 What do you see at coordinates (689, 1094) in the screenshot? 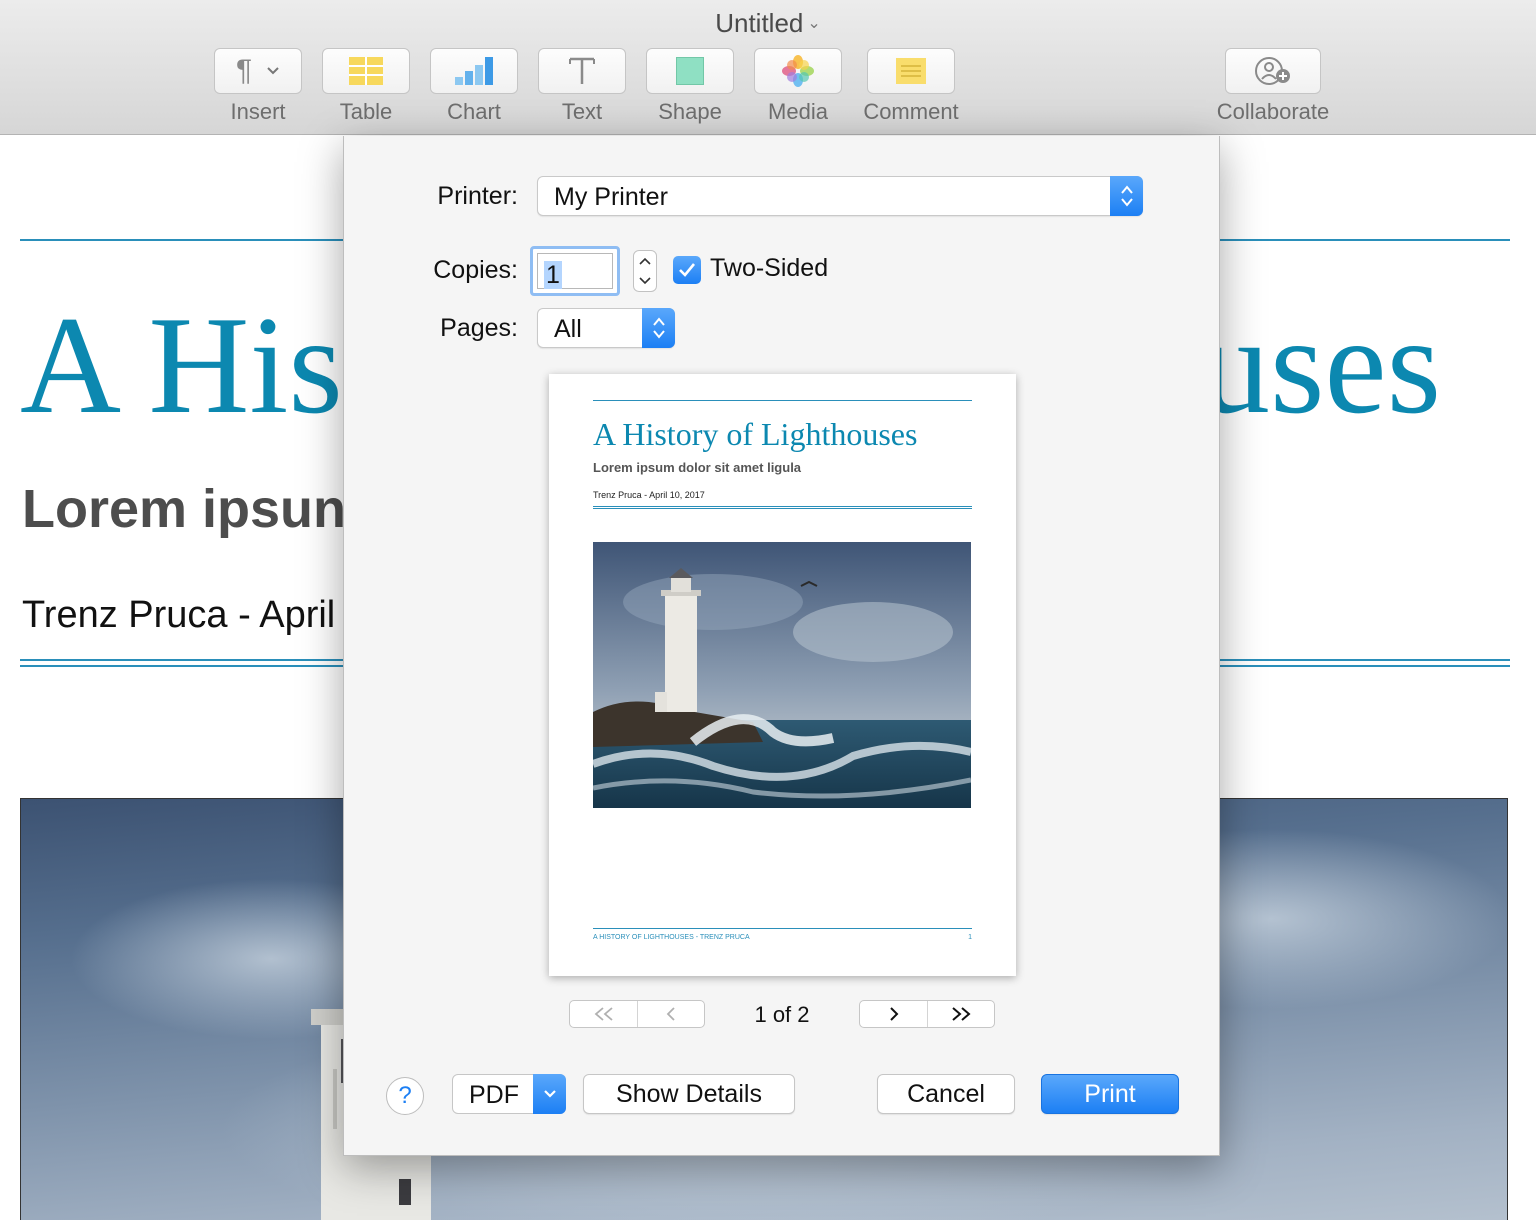
I see `show-details-button: Show Details` at bounding box center [689, 1094].